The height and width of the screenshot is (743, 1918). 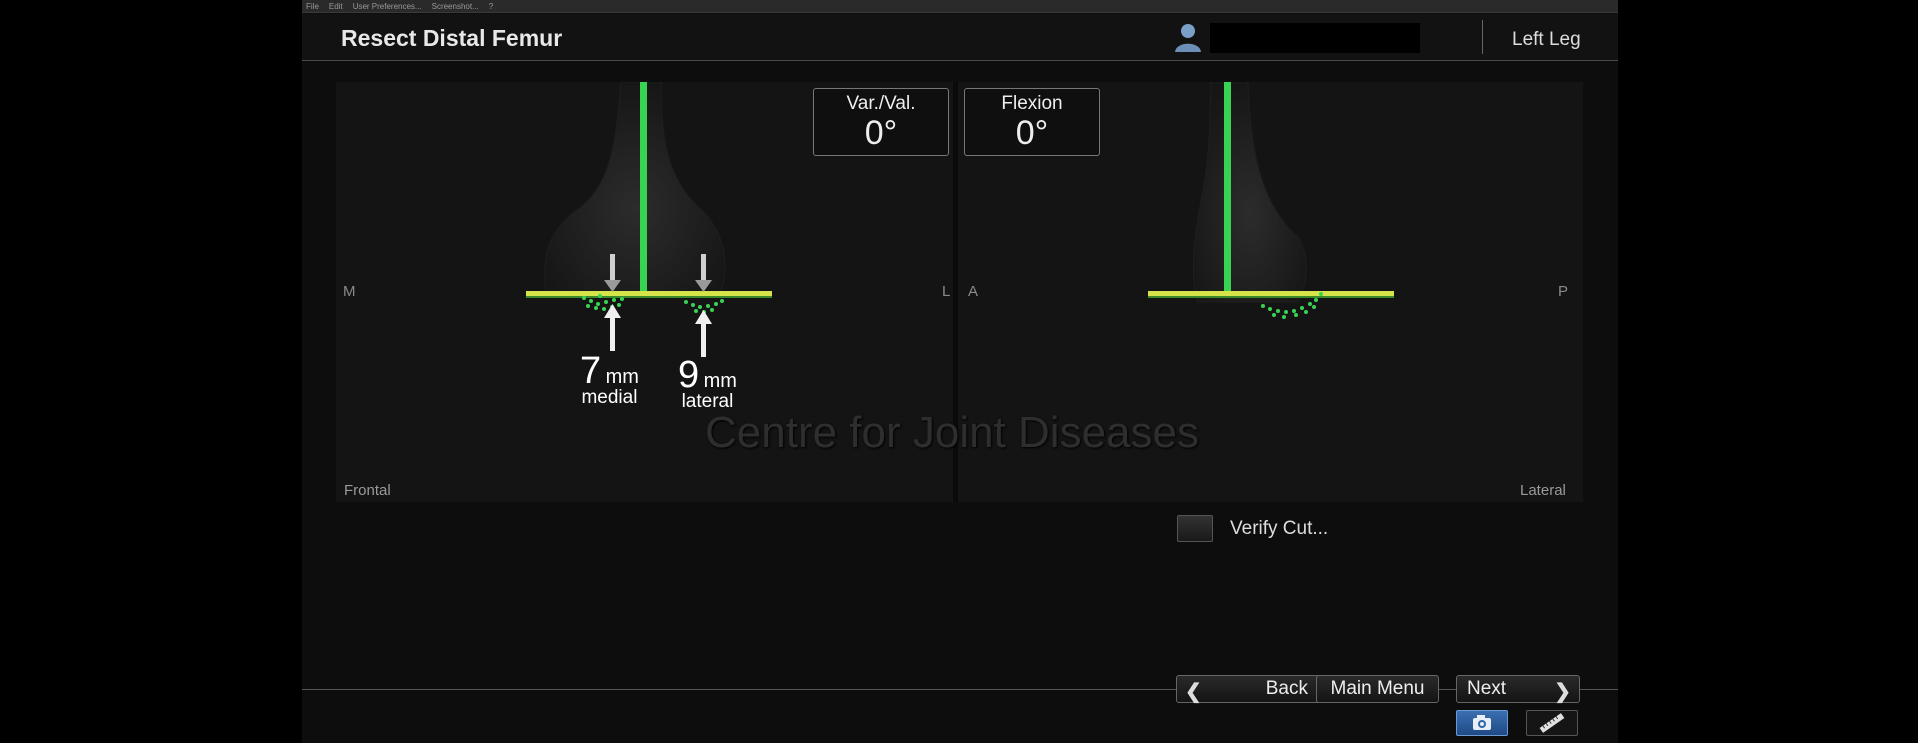 What do you see at coordinates (367, 490) in the screenshot?
I see `view-label-frontal: Frontal` at bounding box center [367, 490].